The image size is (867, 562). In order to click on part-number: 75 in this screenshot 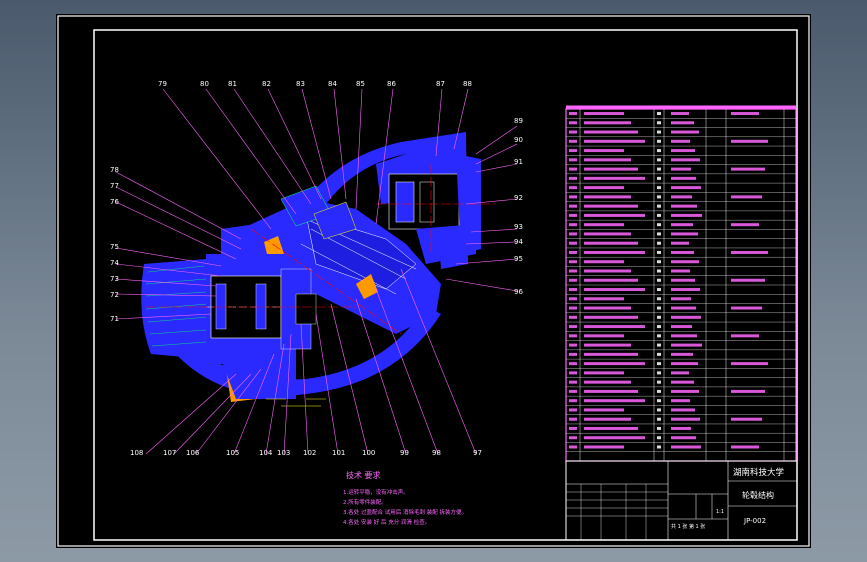, I will do `click(114, 247)`.